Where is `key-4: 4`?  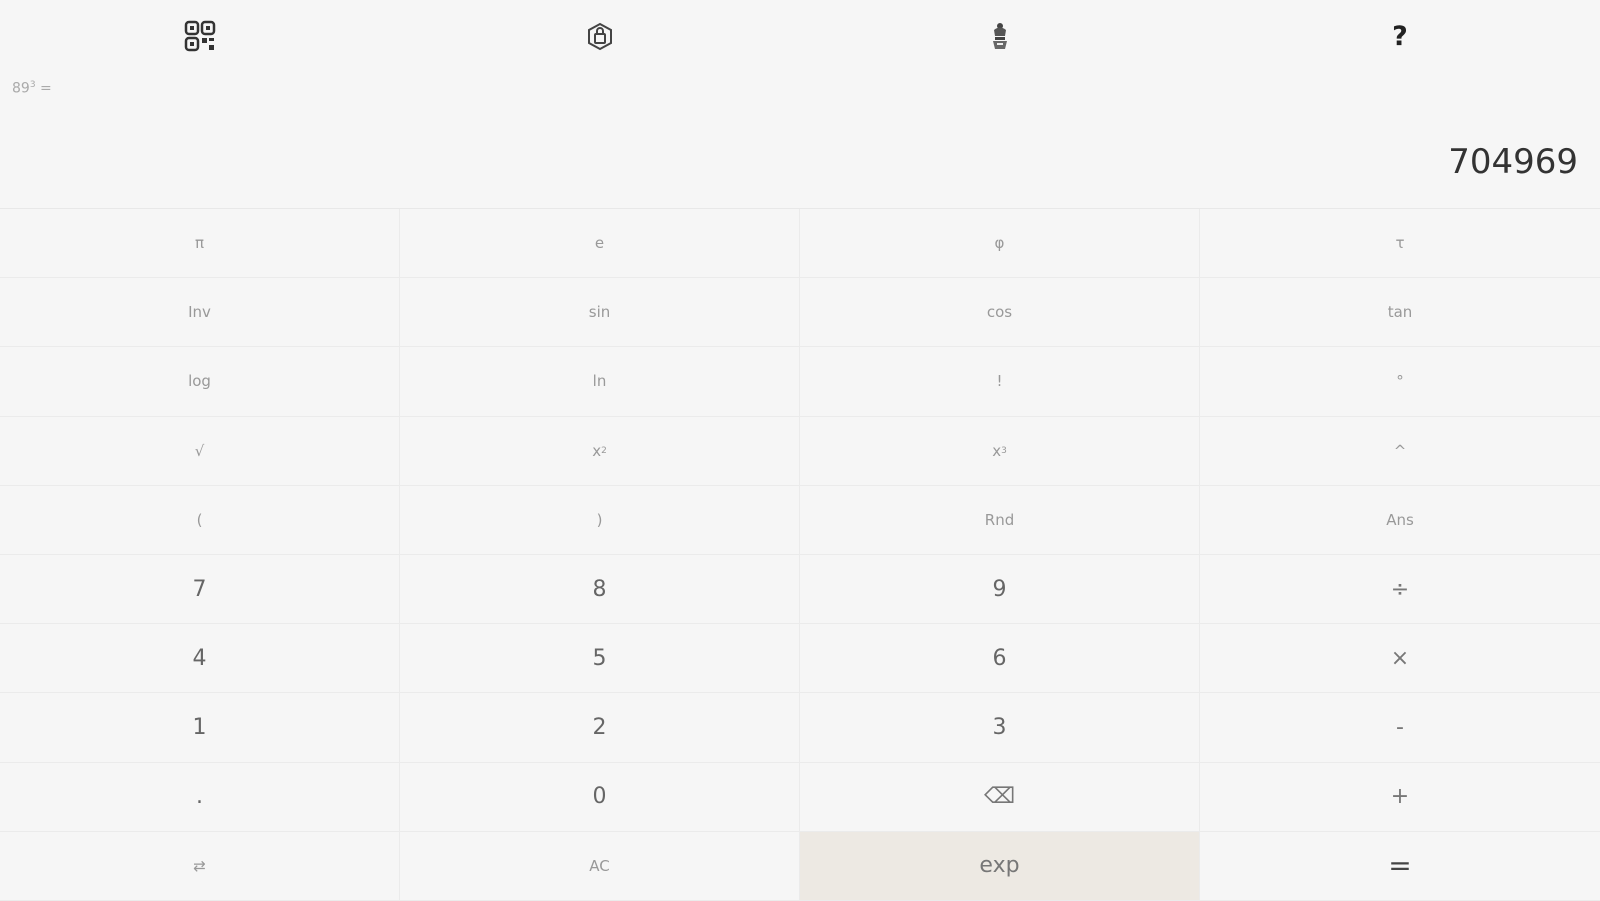
key-4: 4 is located at coordinates (200, 659).